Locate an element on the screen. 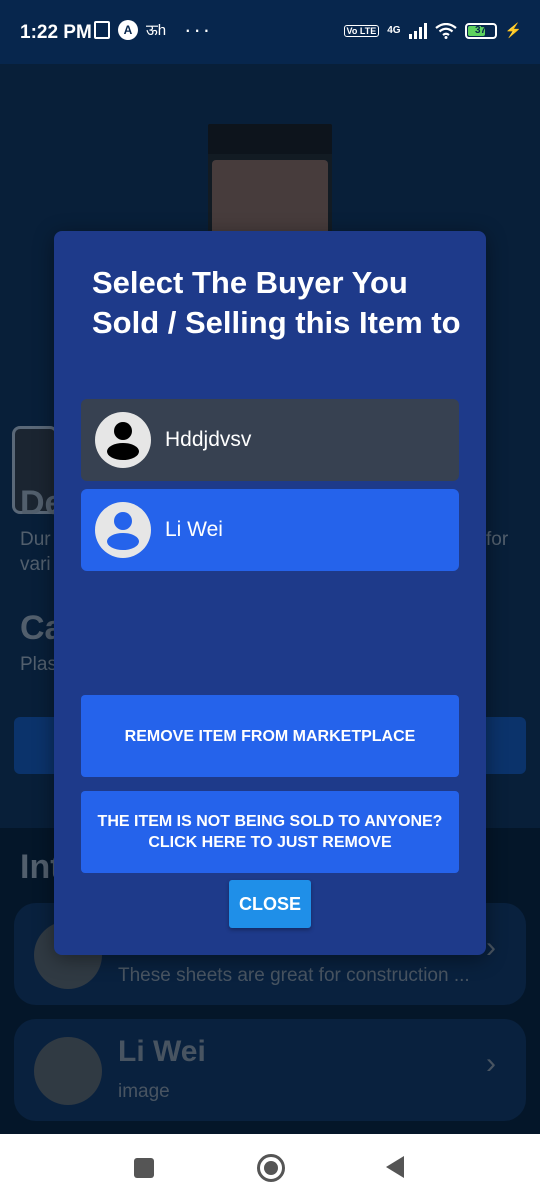 The image size is (540, 1200). buyer-option: Hddjdvsv is located at coordinates (270, 440).